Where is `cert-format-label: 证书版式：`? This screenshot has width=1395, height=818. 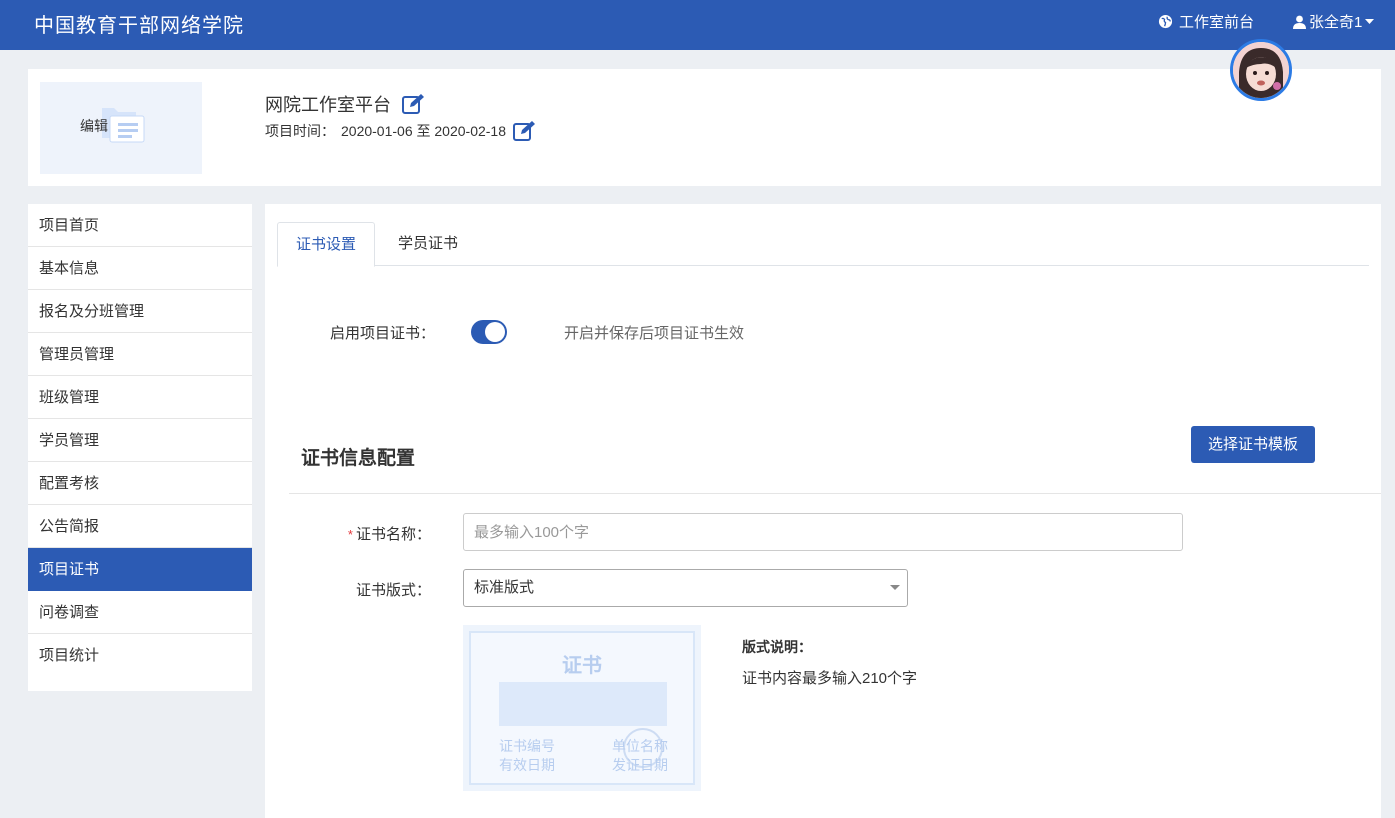 cert-format-label: 证书版式： is located at coordinates (393, 590).